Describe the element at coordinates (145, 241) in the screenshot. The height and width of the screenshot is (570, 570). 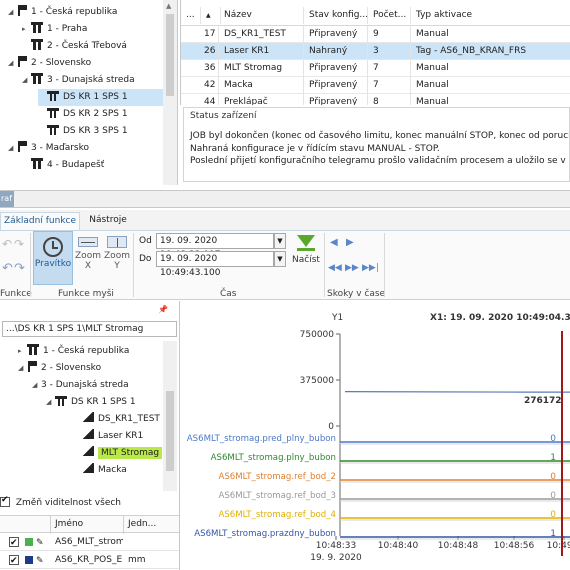
I see `from-label: Od` at that location.